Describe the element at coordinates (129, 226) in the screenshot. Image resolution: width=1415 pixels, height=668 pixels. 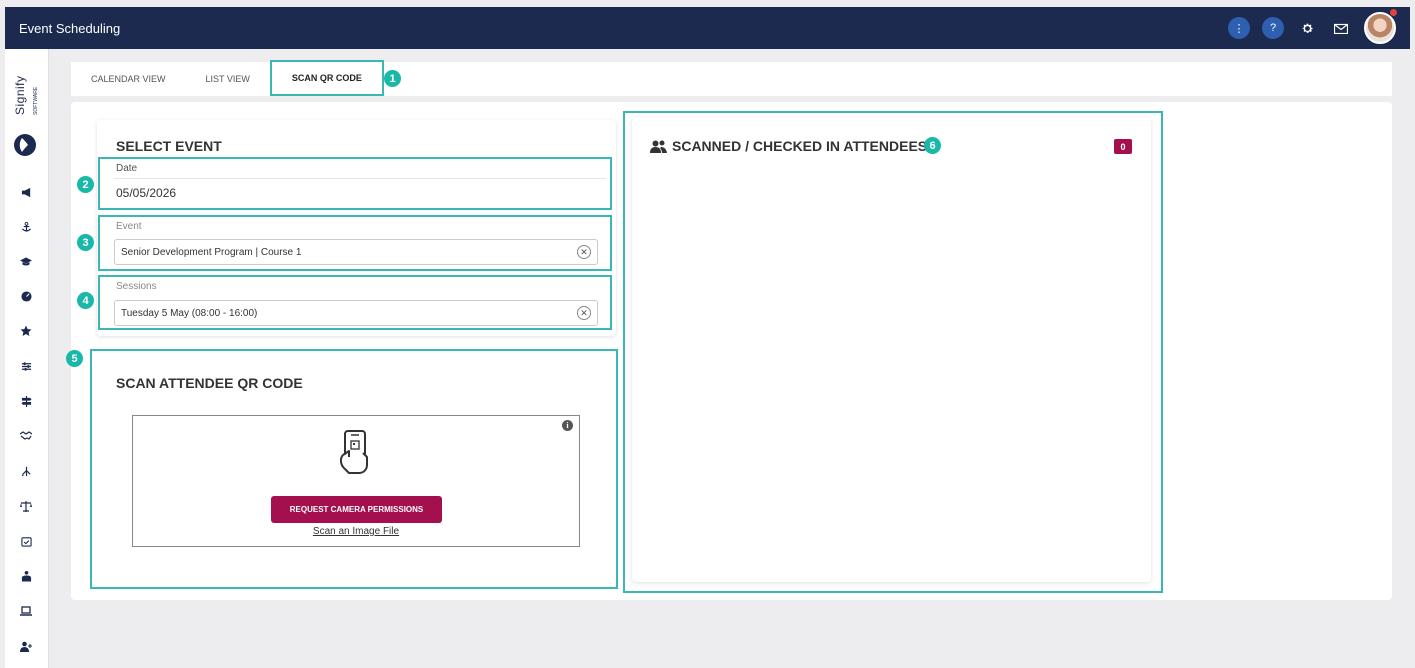
I see `event-label: Event` at that location.